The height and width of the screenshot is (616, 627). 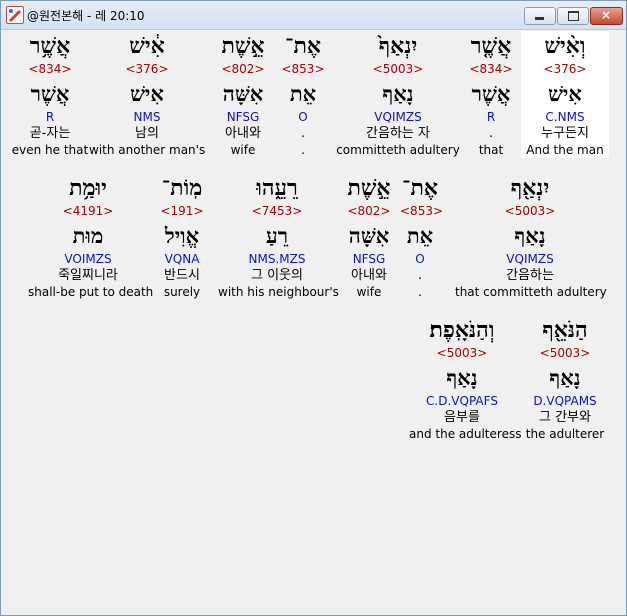 I want to click on word-cell: אֲשֶׁ֤ר <834> אֲשֶׁר R. that, so click(x=491, y=94).